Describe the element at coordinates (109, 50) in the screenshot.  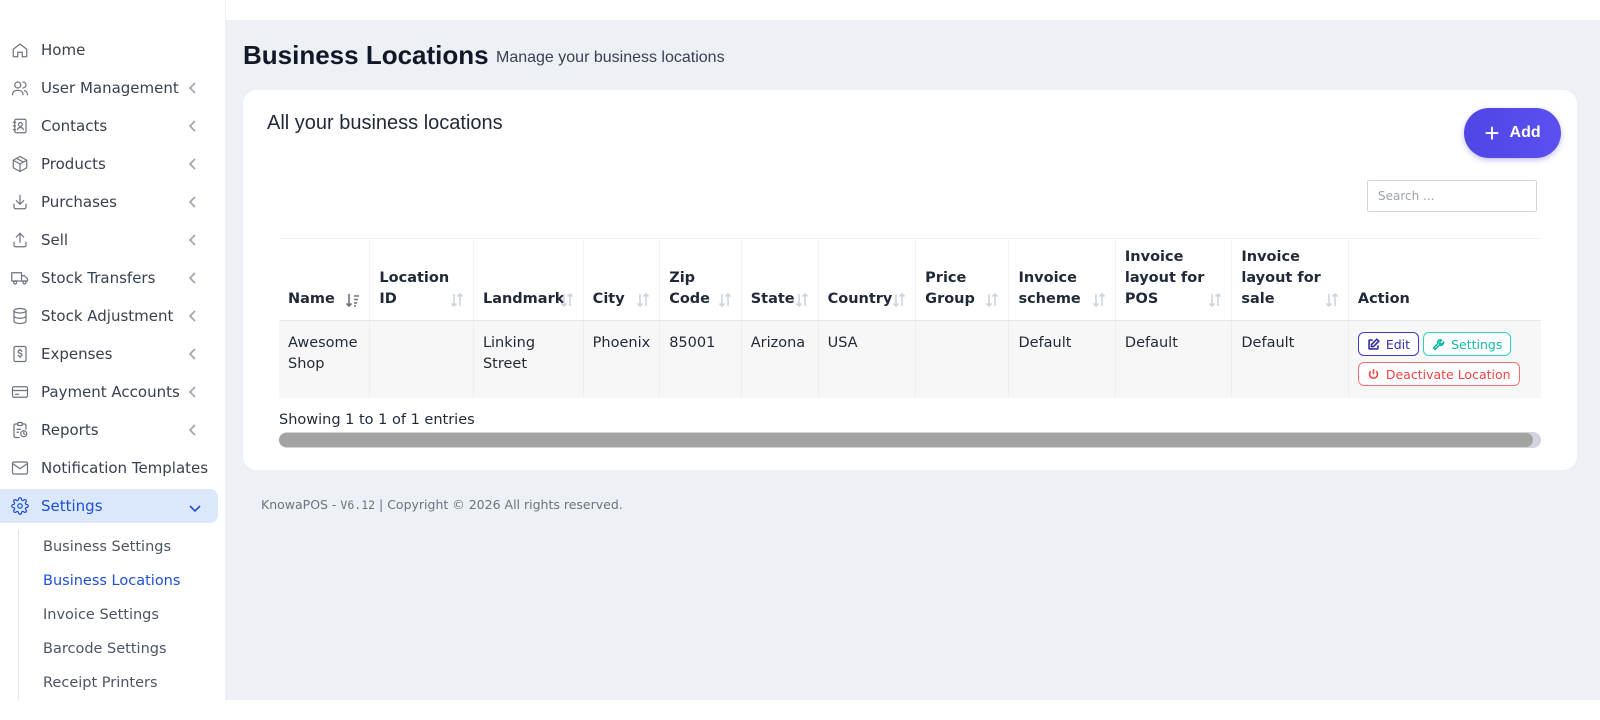
I see `sidebar-item-home: Home` at that location.